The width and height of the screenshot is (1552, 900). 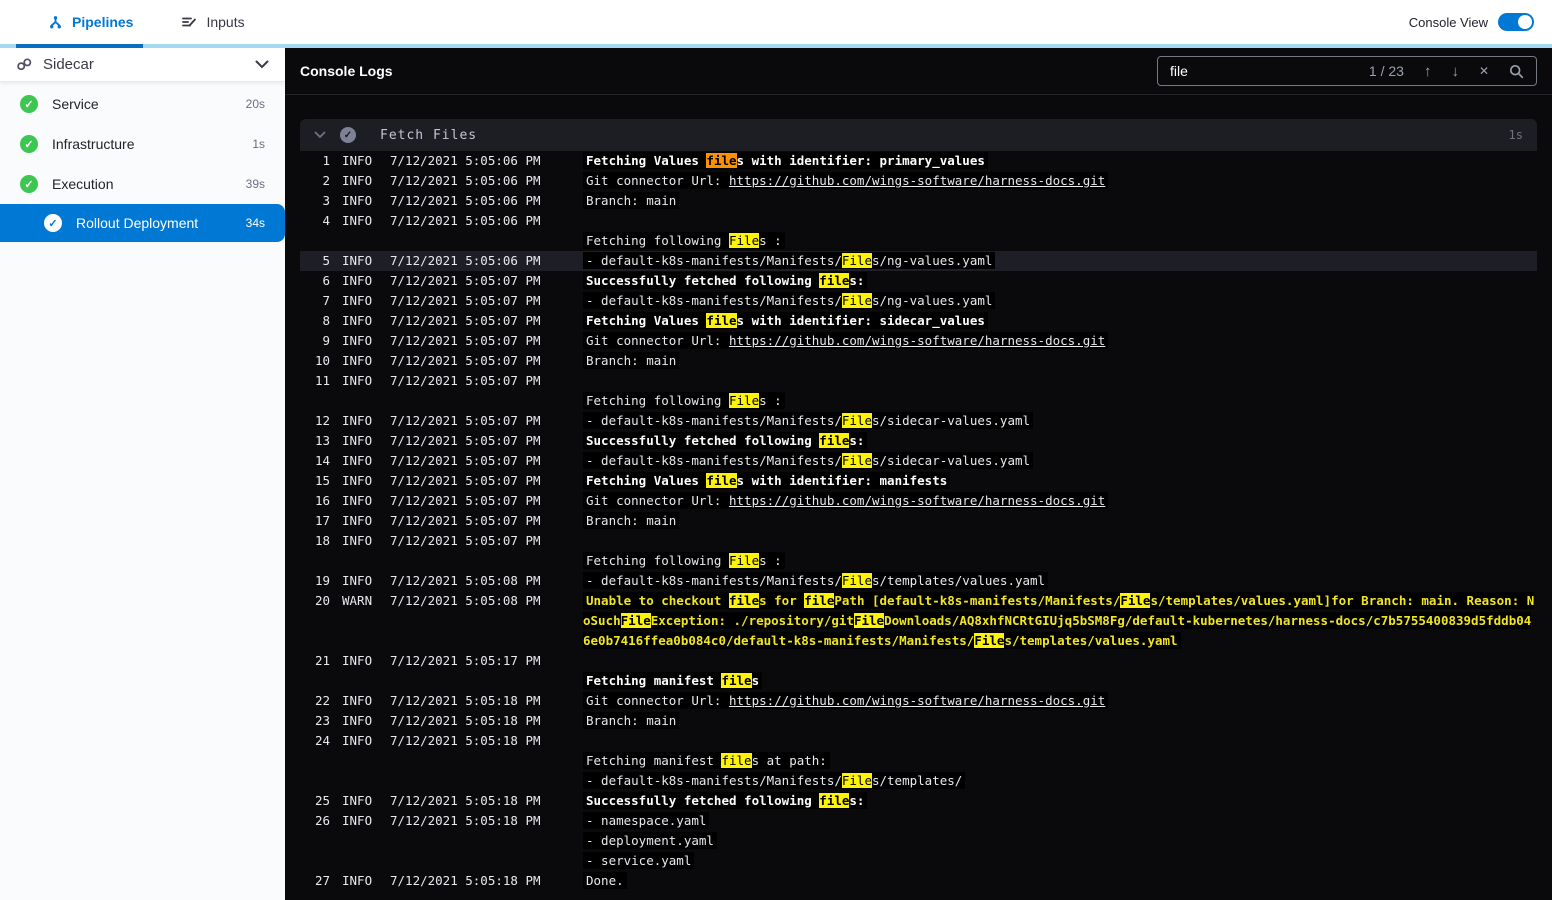 What do you see at coordinates (918, 135) in the screenshot?
I see `log-section-header: ✓ Fetch Files 1s` at bounding box center [918, 135].